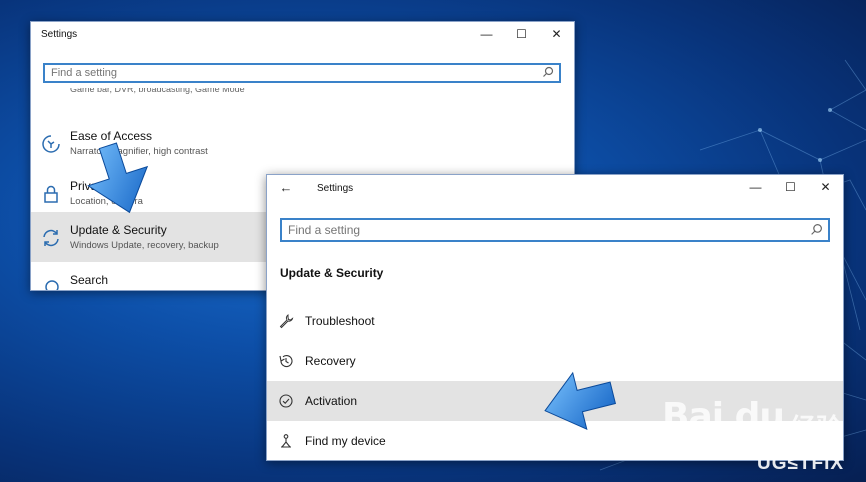  What do you see at coordinates (51, 194) in the screenshot?
I see `lock-icon` at bounding box center [51, 194].